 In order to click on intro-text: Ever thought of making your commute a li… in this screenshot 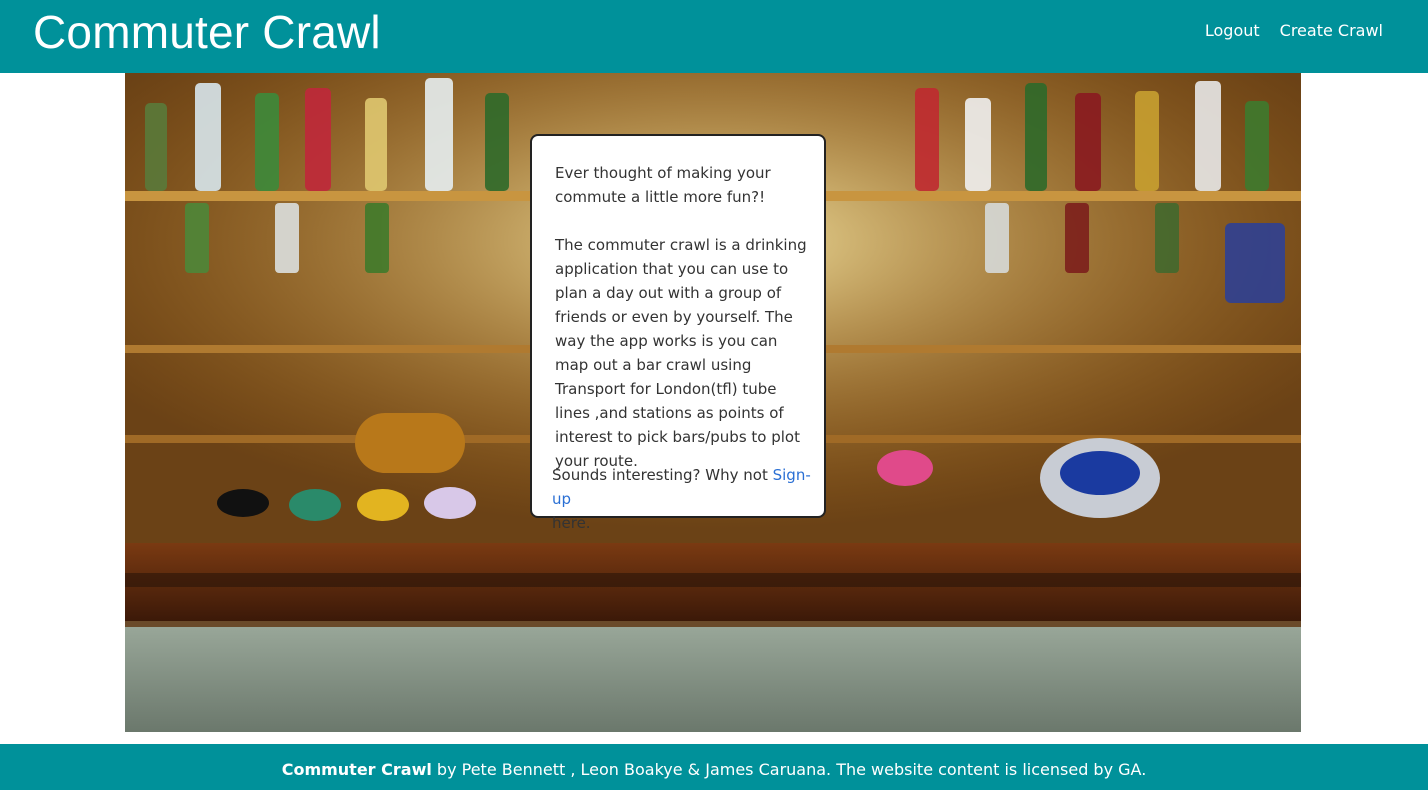, I will do `click(663, 185)`.